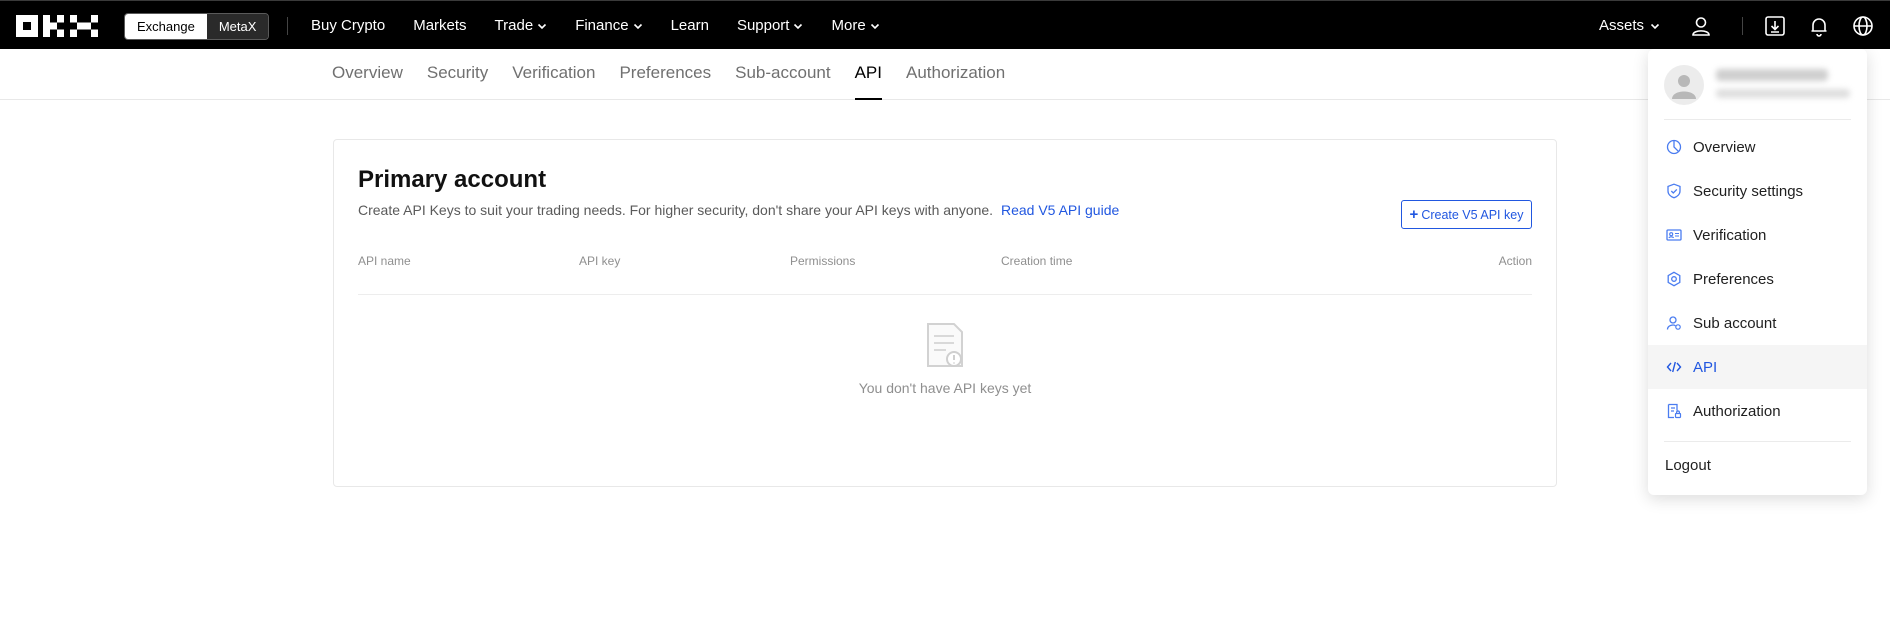 This screenshot has height=641, width=1890. Describe the element at coordinates (1674, 411) in the screenshot. I see `authorization-icon` at that location.